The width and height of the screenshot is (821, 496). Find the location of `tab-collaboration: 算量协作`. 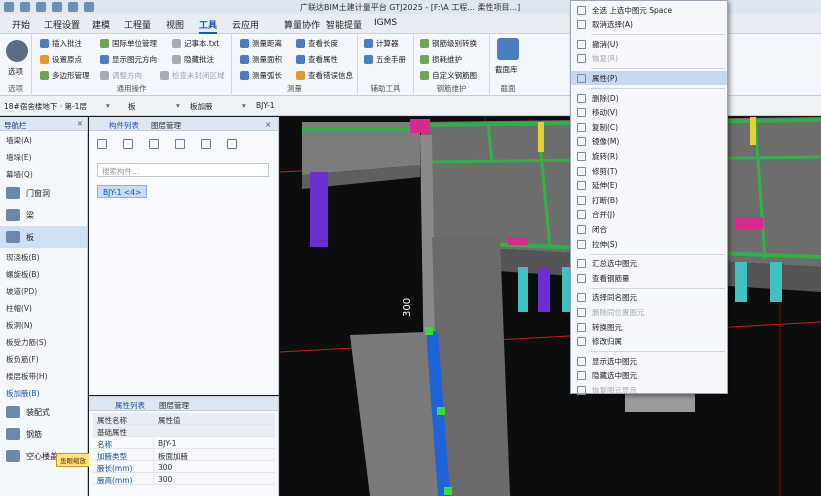

tab-collaboration: 算量协作 is located at coordinates (302, 24).